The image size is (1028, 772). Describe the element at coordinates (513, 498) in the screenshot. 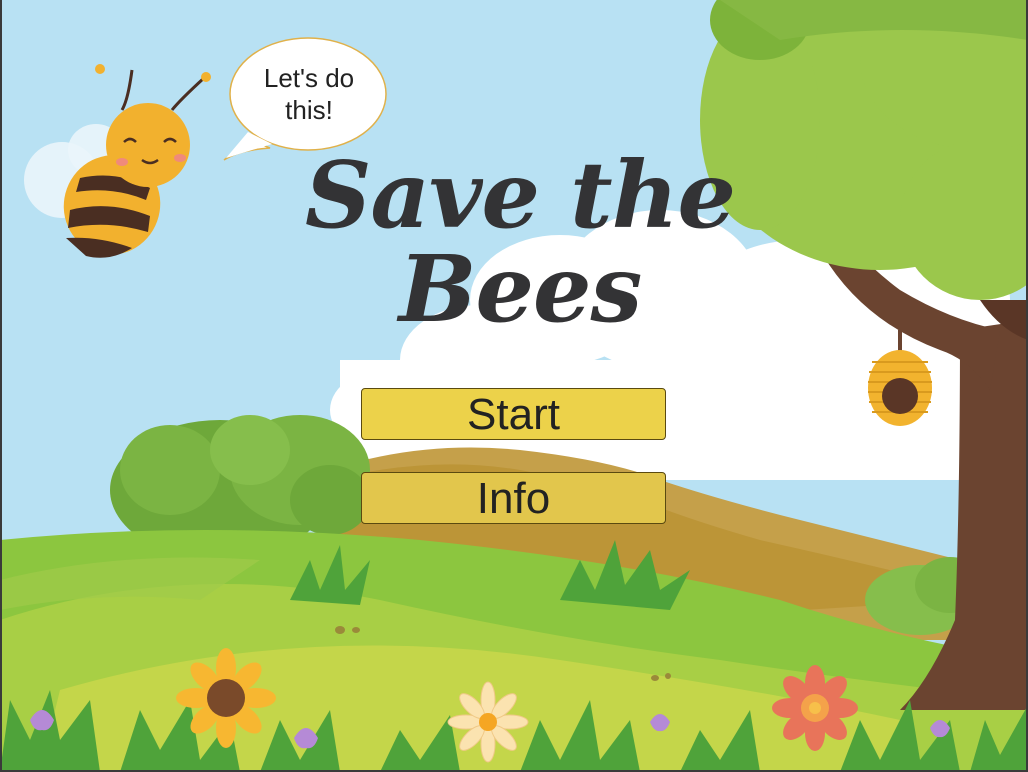

I see `info-button: Info` at that location.